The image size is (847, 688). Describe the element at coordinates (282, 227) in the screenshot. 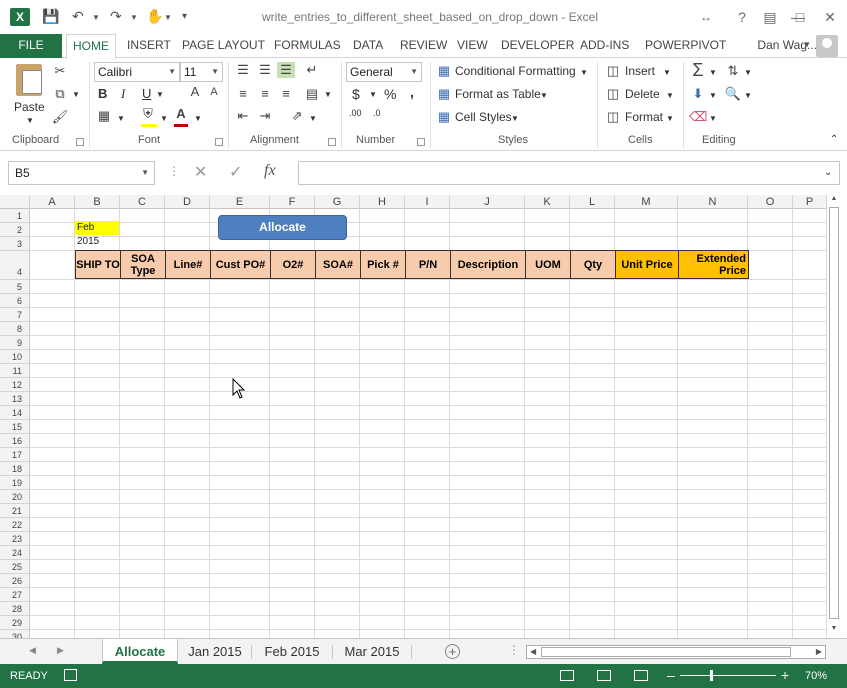

I see `allocate-button: Allocate` at that location.